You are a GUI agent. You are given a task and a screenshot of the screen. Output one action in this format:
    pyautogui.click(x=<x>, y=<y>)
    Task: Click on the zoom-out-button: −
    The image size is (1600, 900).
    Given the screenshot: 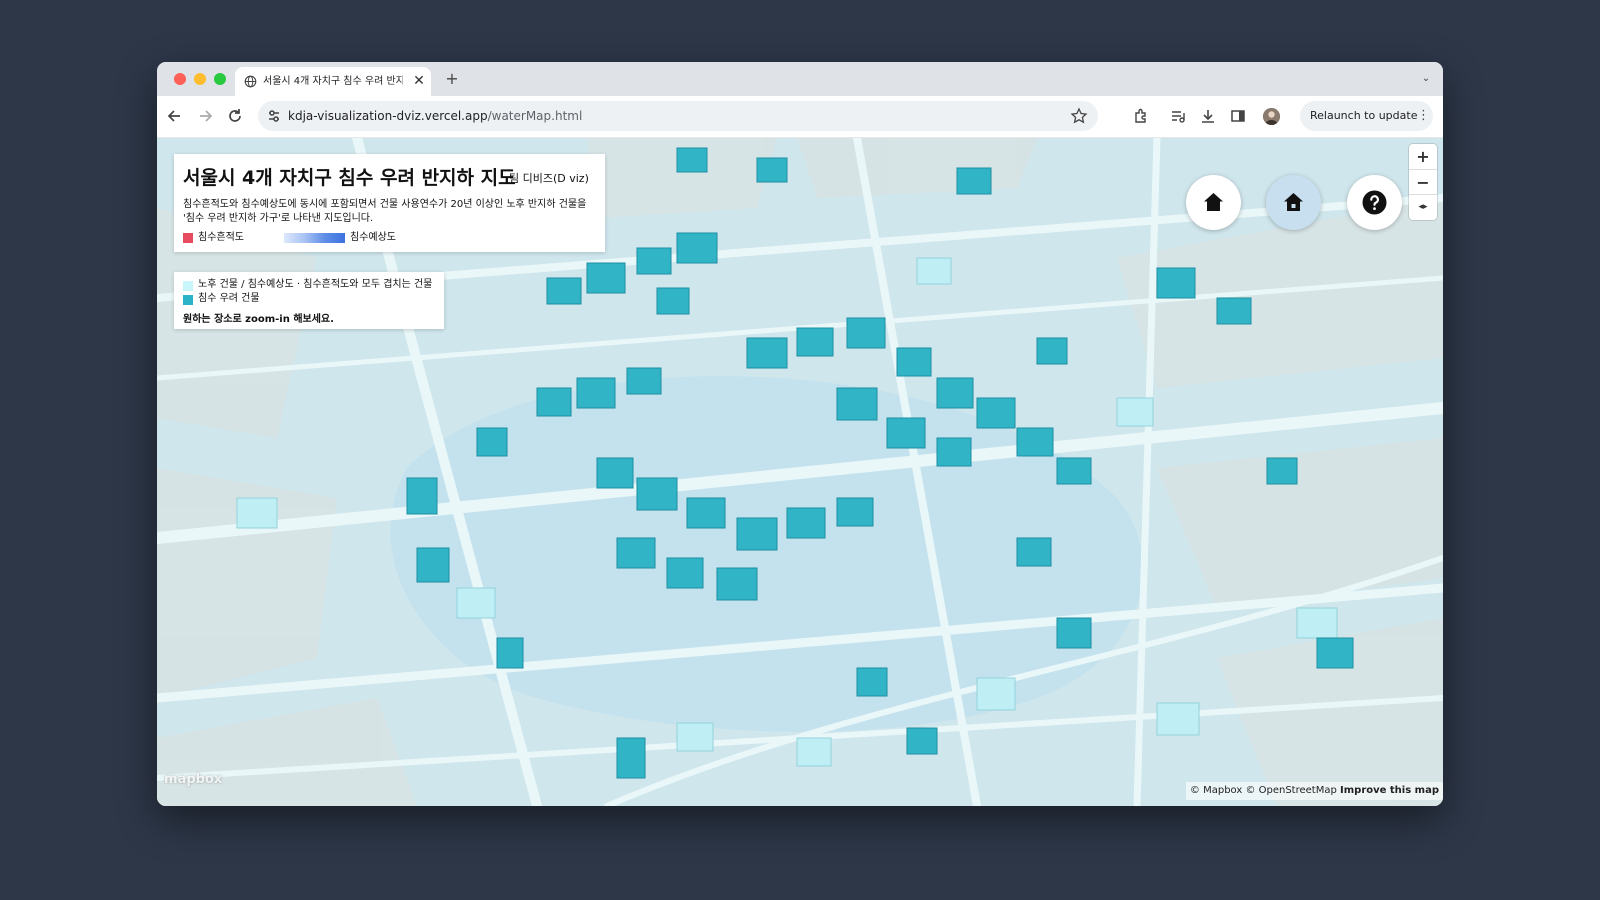 What is the action you would take?
    pyautogui.click(x=1423, y=182)
    